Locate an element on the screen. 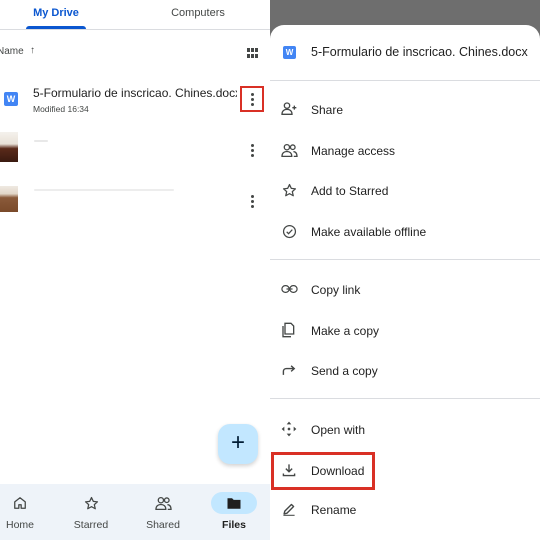 This screenshot has height=540, width=540. menu-download-label: Download is located at coordinates (338, 471).